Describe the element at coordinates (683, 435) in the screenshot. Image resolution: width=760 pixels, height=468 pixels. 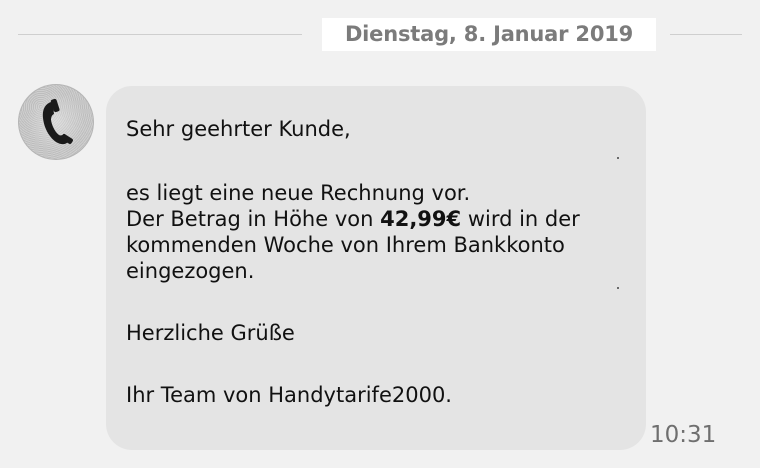
I see `message-timestamp: 10:31` at that location.